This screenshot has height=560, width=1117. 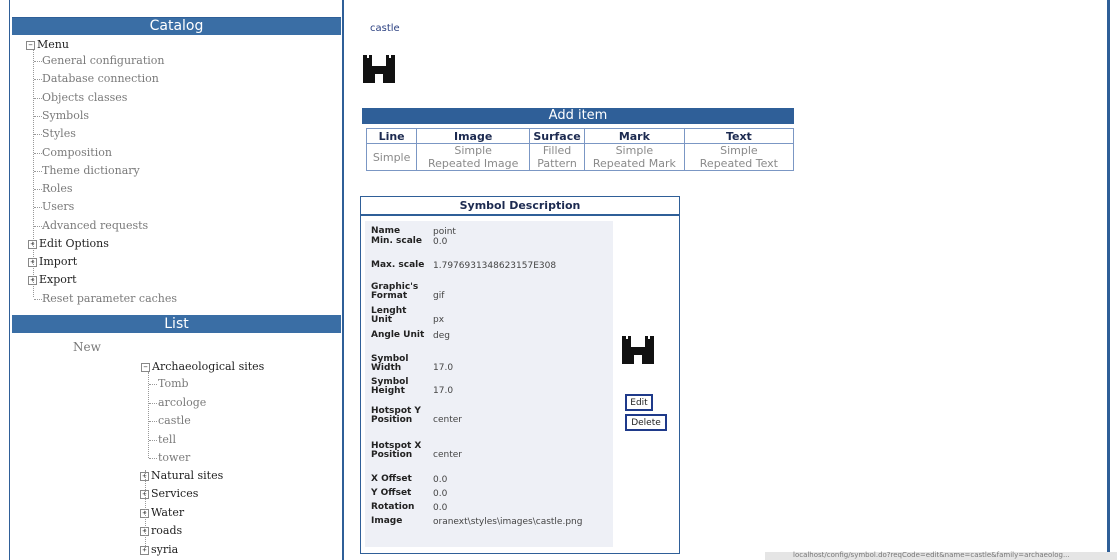 I want to click on catalog-group: + Import, so click(x=52, y=261).